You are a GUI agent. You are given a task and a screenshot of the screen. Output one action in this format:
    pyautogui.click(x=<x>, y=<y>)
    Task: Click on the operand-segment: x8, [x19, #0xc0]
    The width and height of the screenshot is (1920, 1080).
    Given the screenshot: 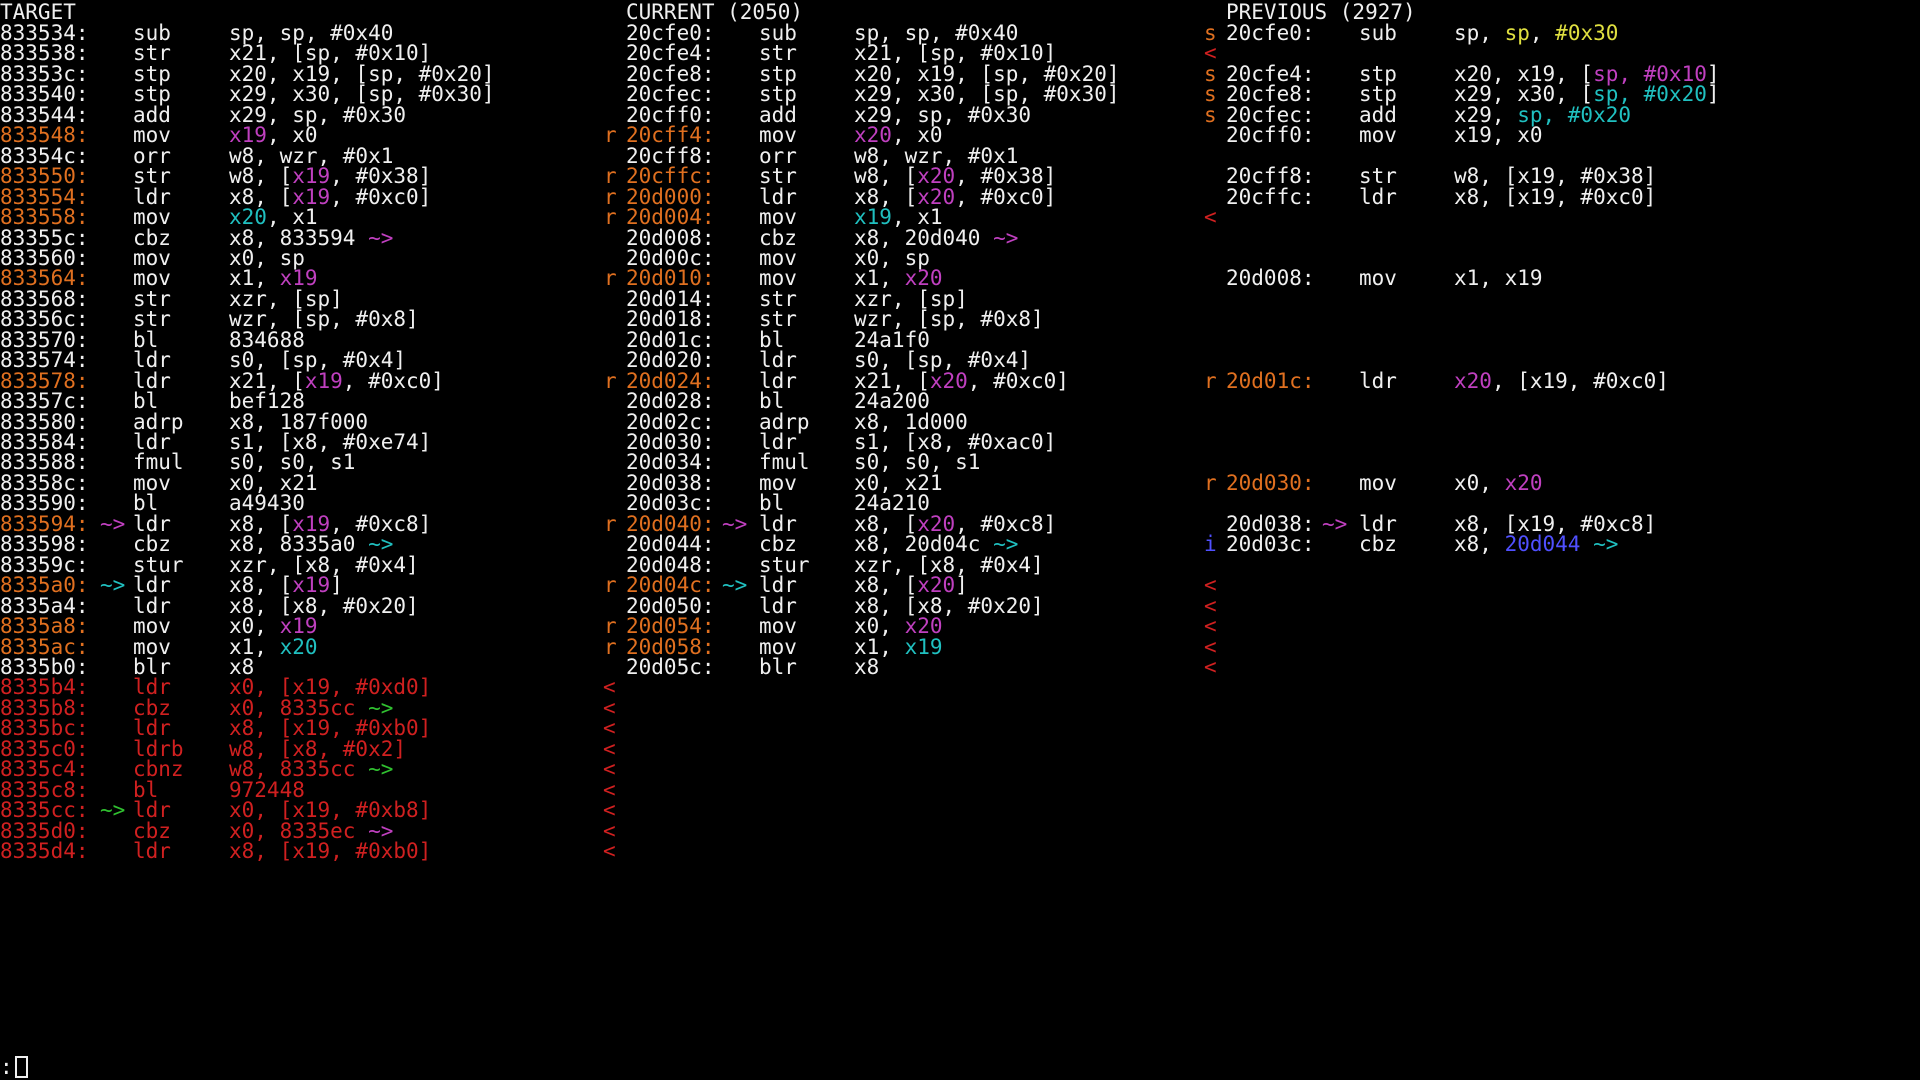 What is the action you would take?
    pyautogui.click(x=1555, y=196)
    